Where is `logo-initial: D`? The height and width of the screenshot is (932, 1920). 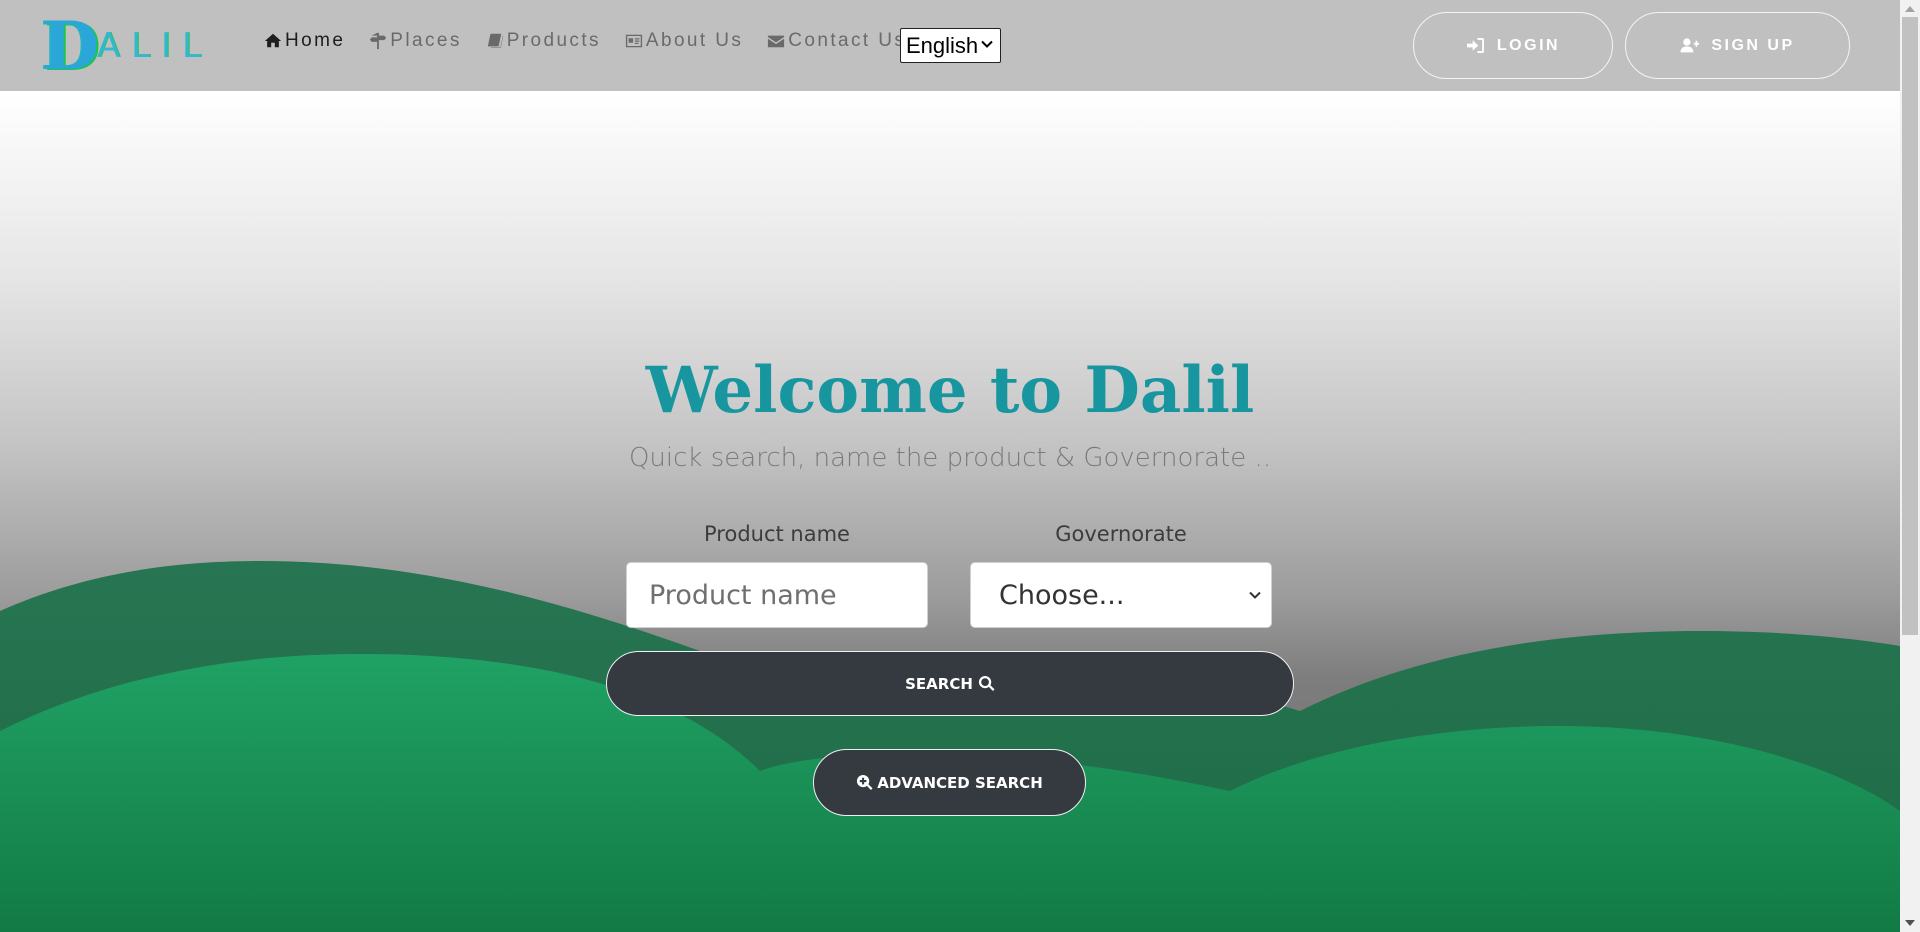 logo-initial: D is located at coordinates (71, 46).